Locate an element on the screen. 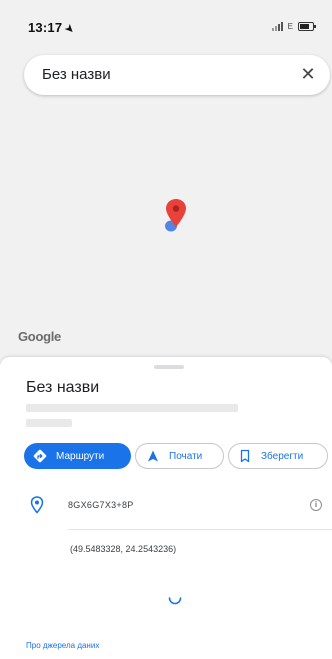 Image resolution: width=332 pixels, height=659 pixels. start-label: Почати is located at coordinates (186, 456).